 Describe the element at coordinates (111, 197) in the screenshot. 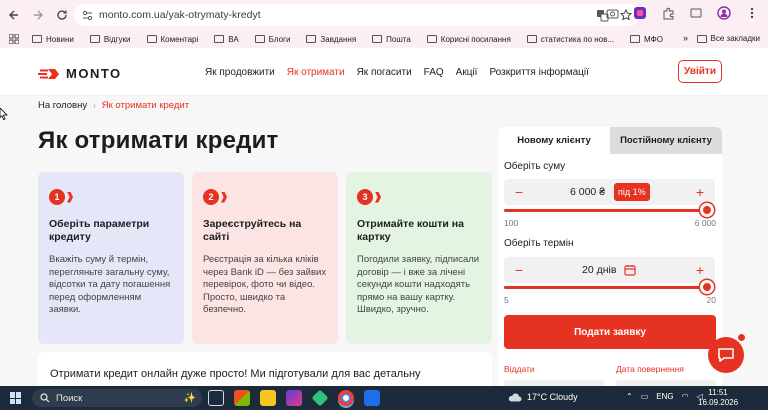

I see `step-badge: 1` at that location.